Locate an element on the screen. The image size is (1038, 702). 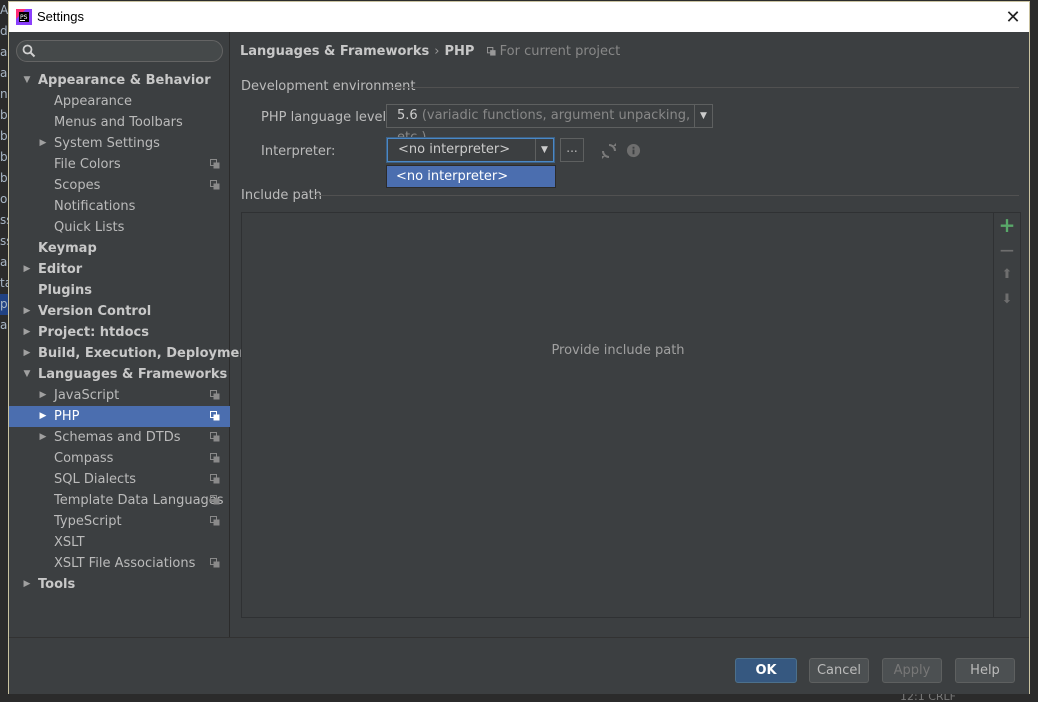
sidebar-item-label: SQL Dialects is located at coordinates (95, 479).